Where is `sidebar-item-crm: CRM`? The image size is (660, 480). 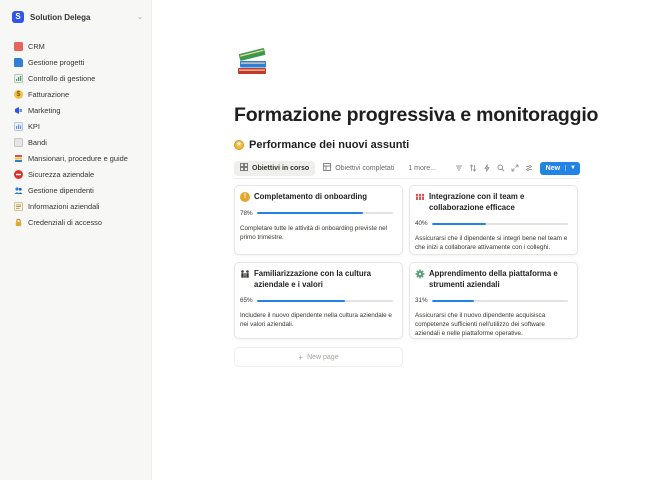
sidebar-item-crm: CRM is located at coordinates (75, 46).